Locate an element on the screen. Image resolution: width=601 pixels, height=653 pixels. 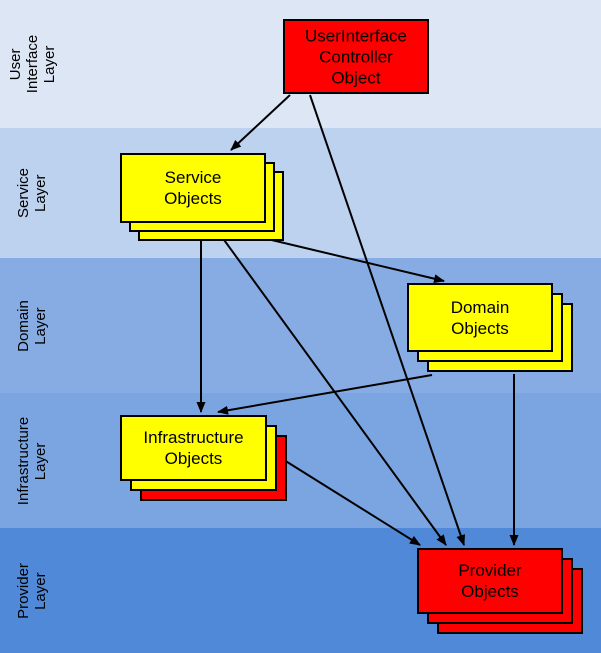
layer-label-text: User Interface Layer is located at coordinates (32, 64).